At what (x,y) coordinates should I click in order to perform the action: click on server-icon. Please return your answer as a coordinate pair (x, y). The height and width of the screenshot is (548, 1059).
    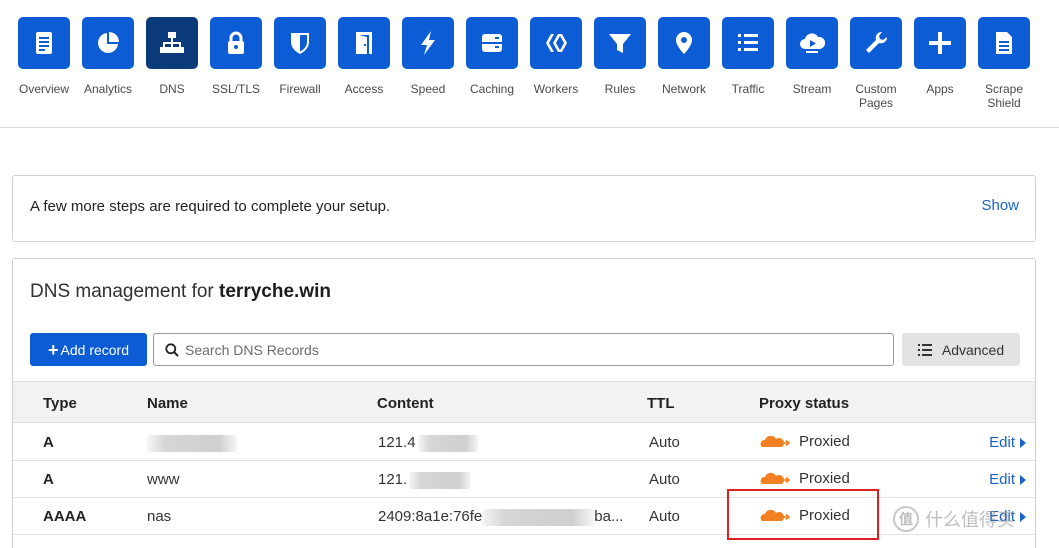
    Looking at the image, I should click on (492, 43).